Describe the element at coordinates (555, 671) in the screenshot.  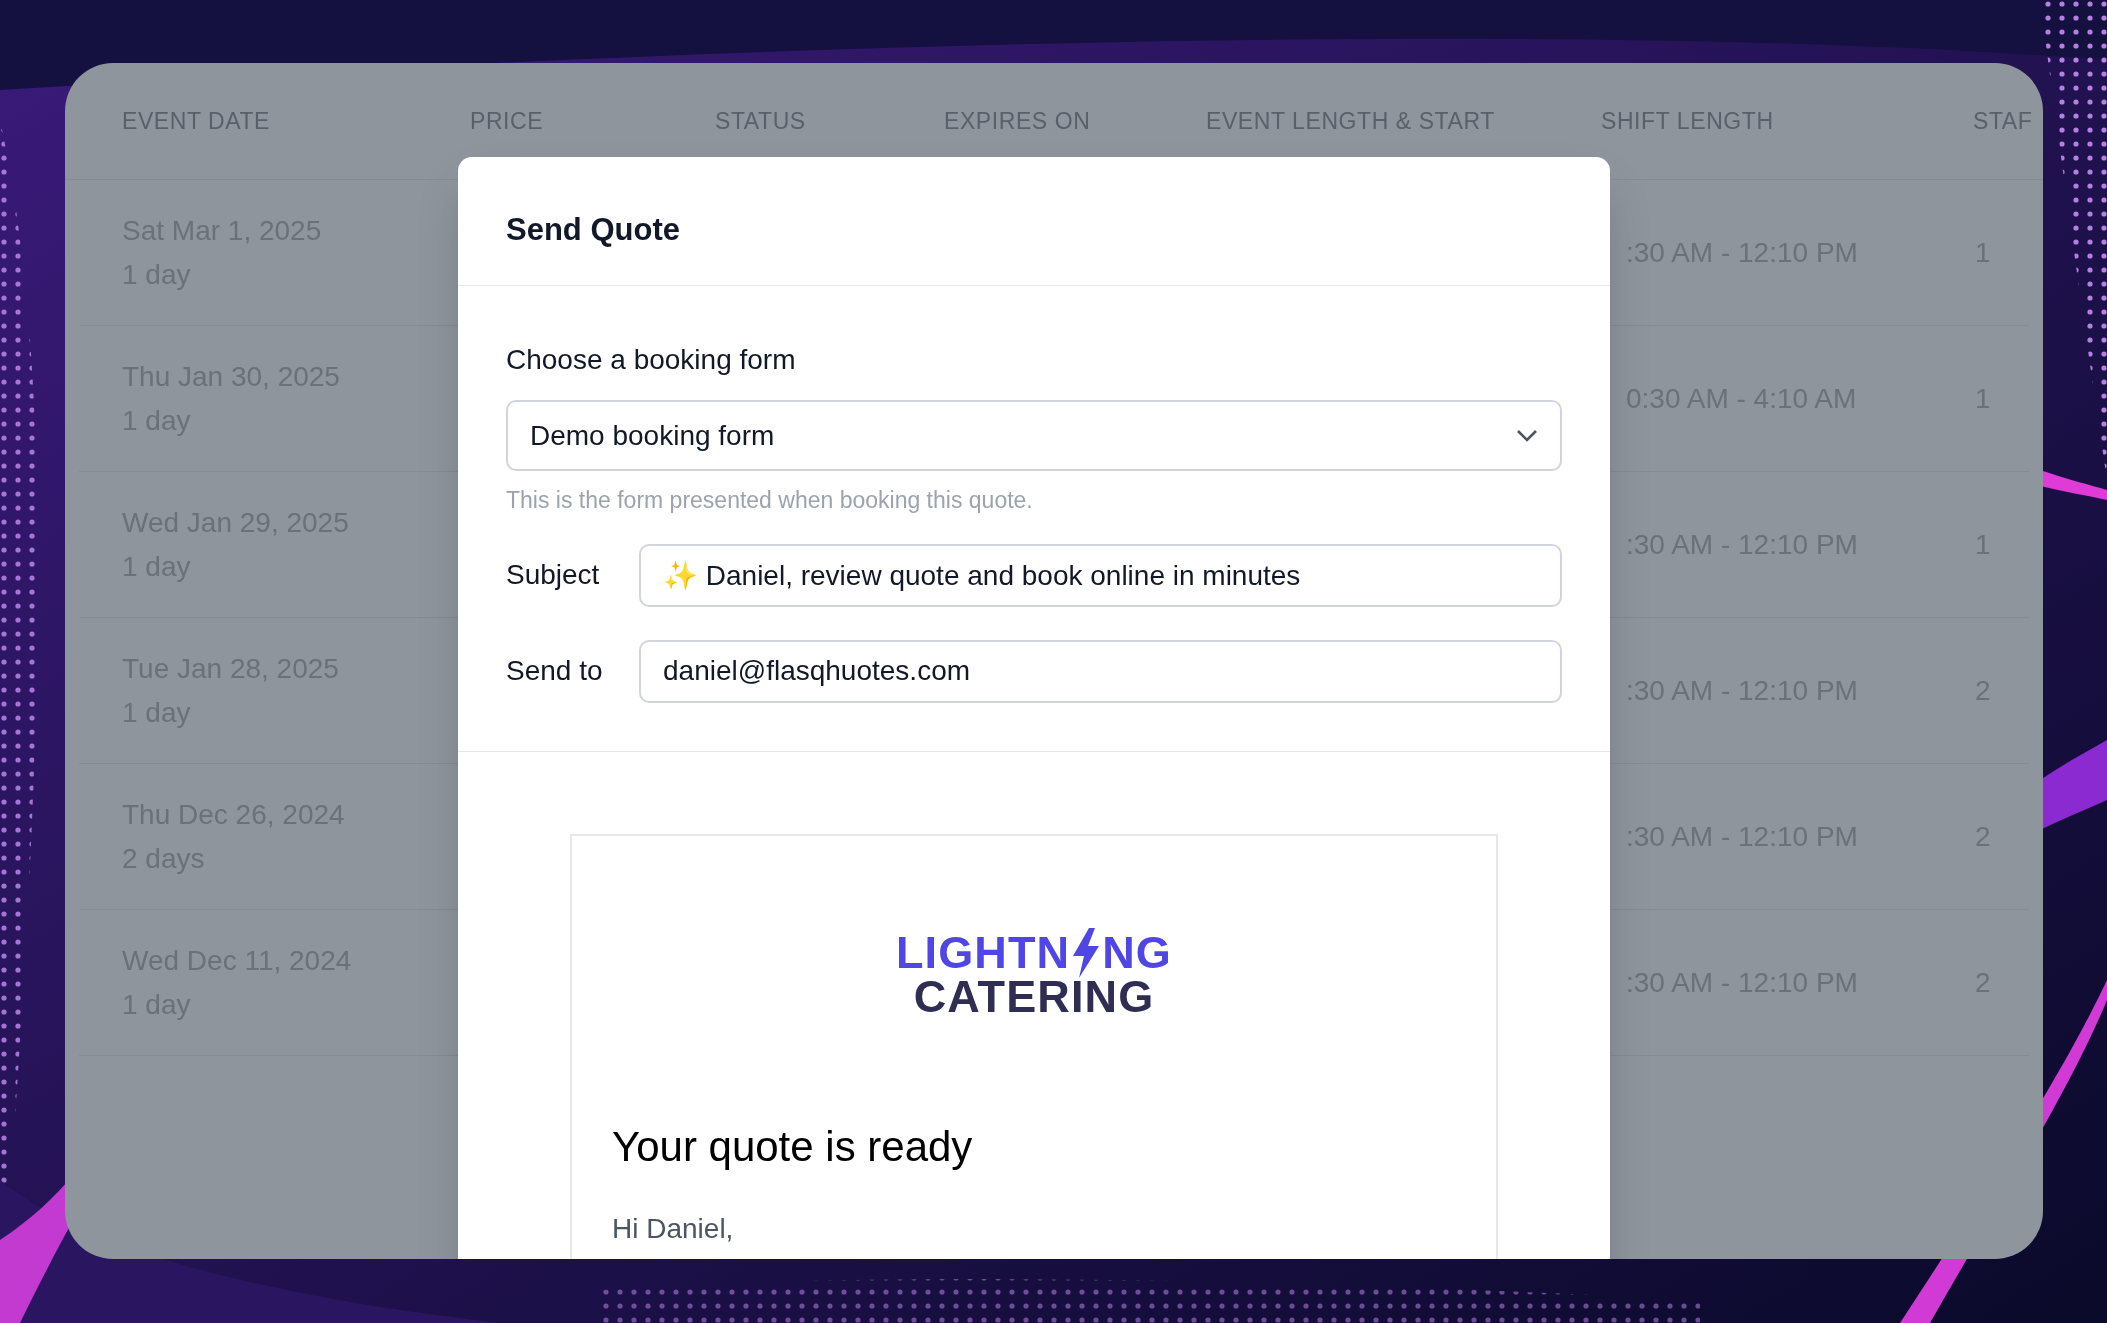
I see `field-label: Send to` at that location.